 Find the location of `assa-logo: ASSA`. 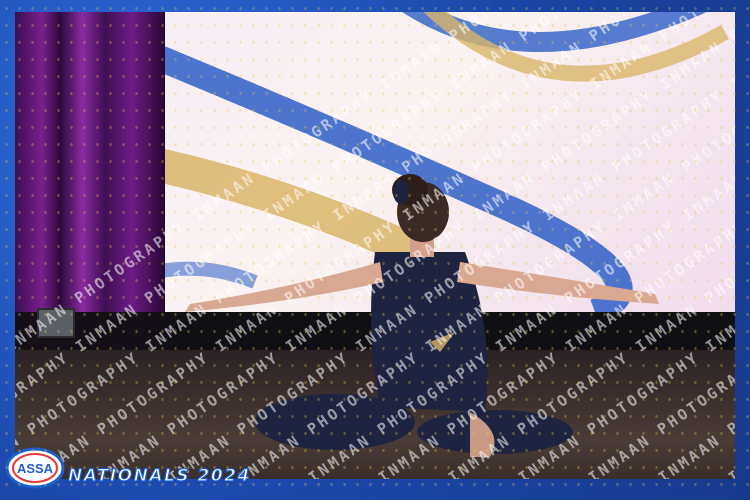

assa-logo: ASSA is located at coordinates (35, 468).